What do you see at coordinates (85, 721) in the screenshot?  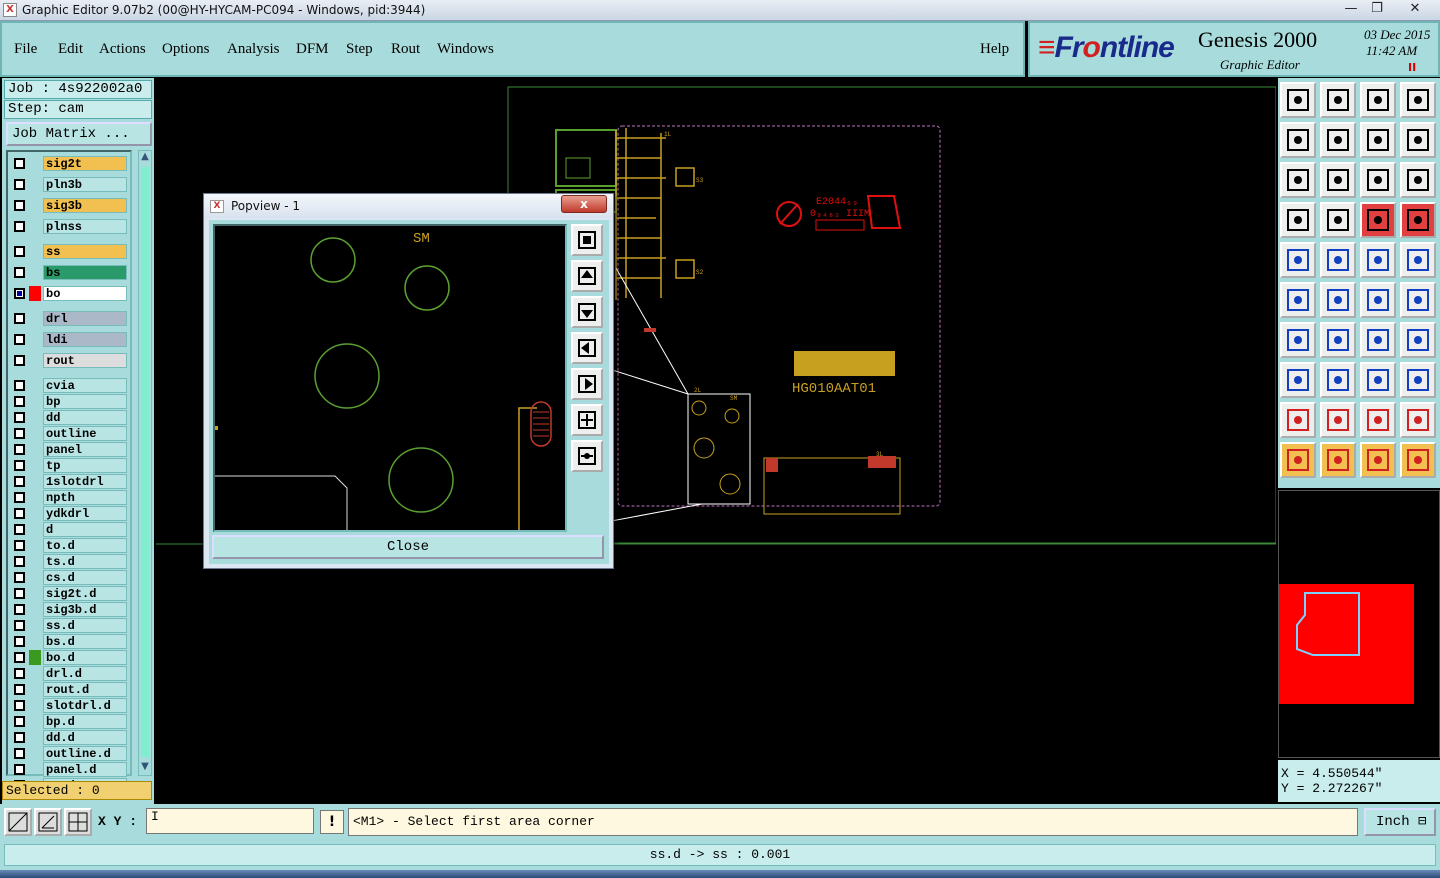 I see `layer-name: bp.d` at bounding box center [85, 721].